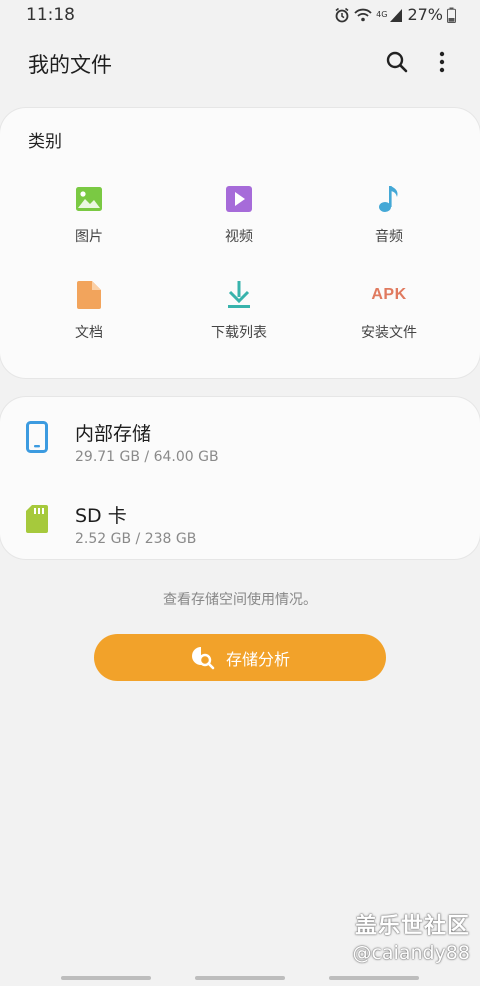 This screenshot has width=480, height=986. What do you see at coordinates (106, 978) in the screenshot?
I see `nav-recents-handle` at bounding box center [106, 978].